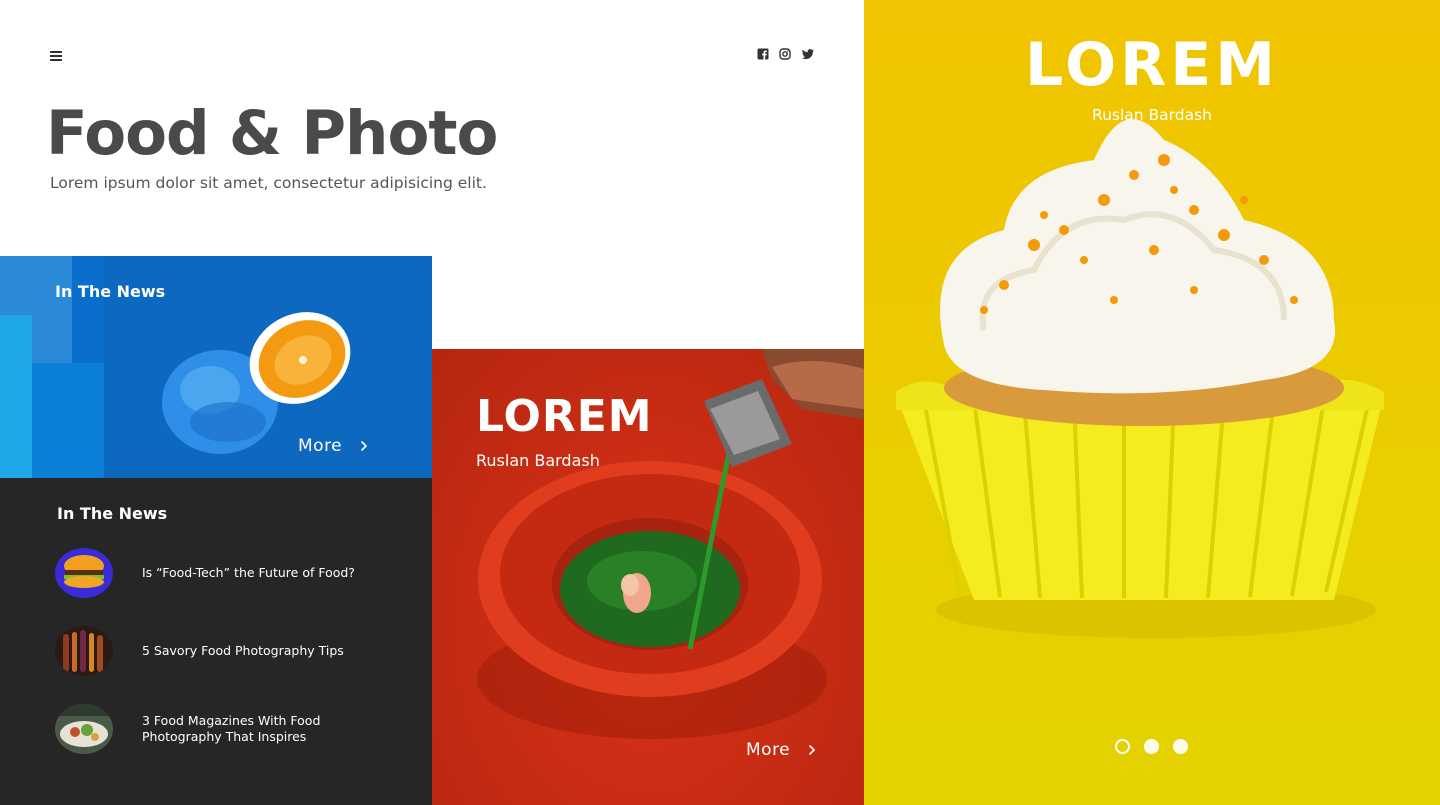  I want to click on twitter-icon, so click(808, 54).